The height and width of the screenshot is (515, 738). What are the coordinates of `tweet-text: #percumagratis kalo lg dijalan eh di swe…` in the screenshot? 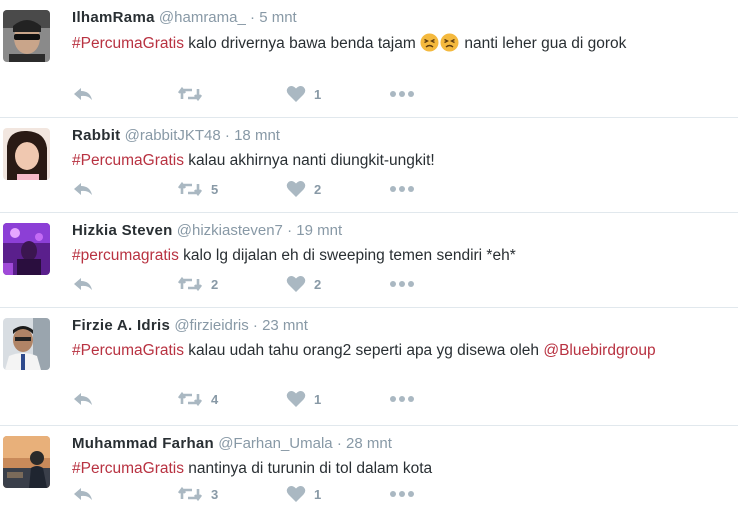 It's located at (392, 256).